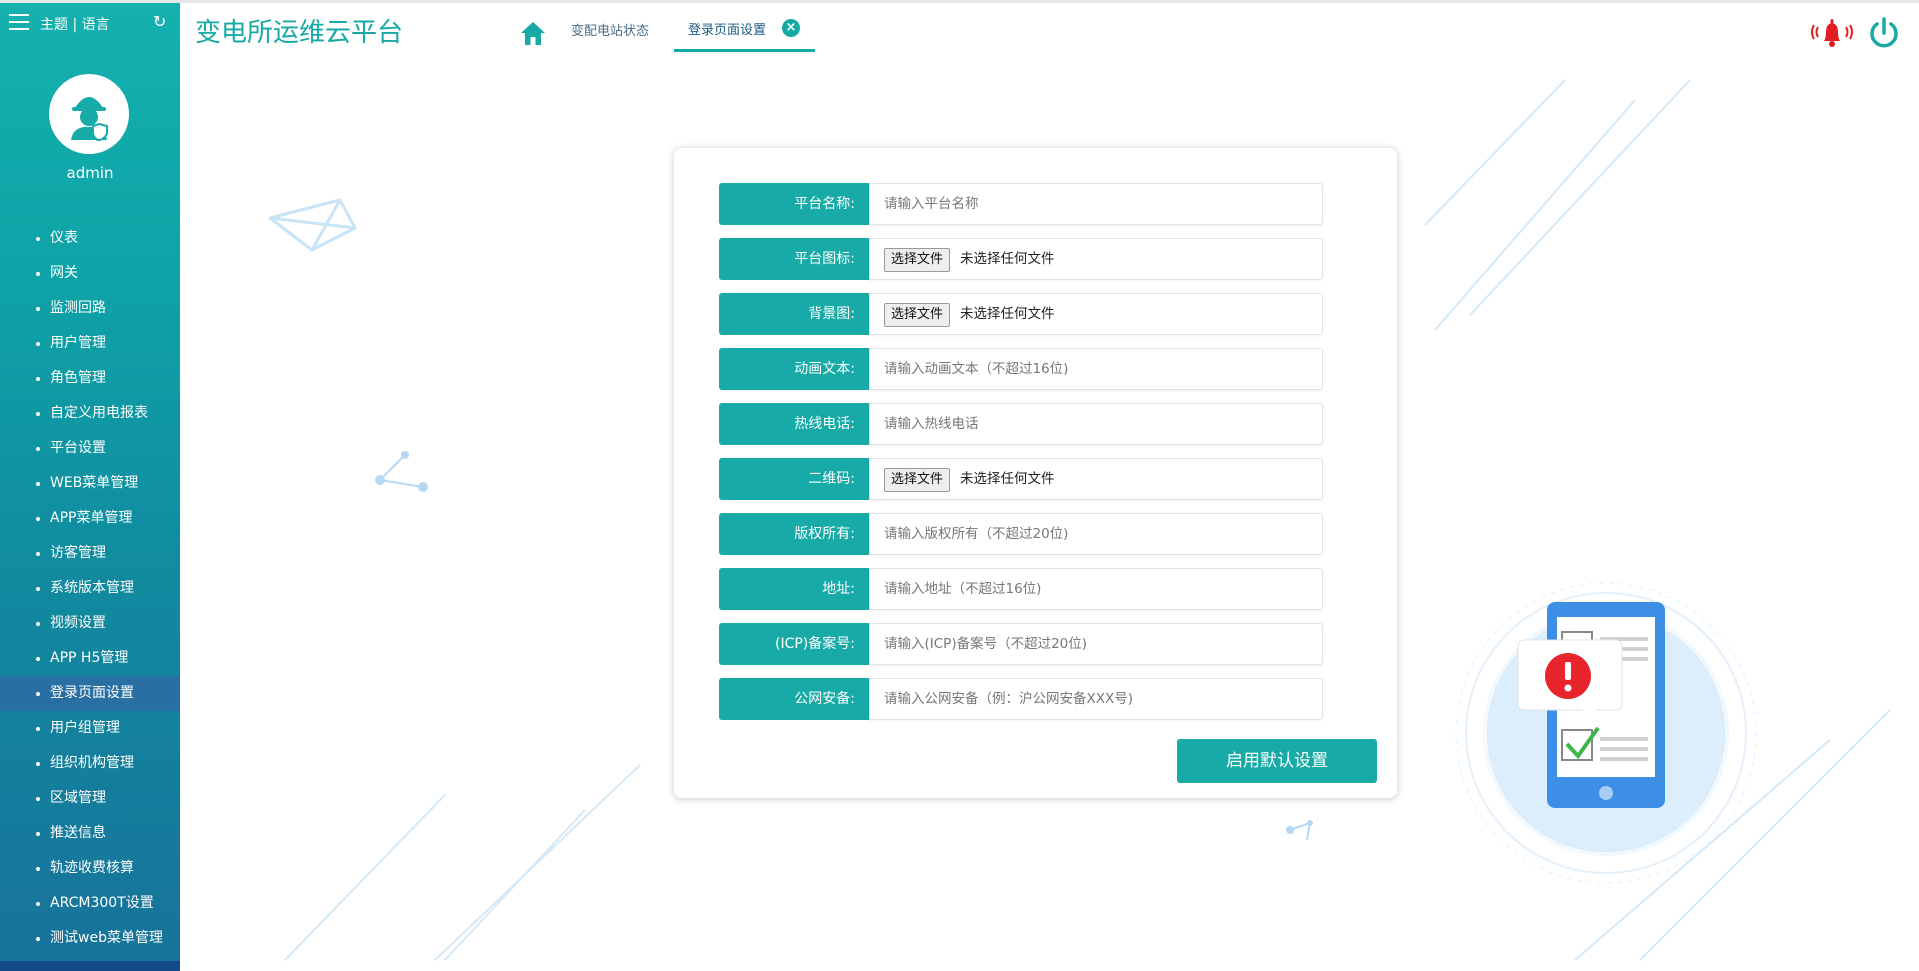  Describe the element at coordinates (90, 343) in the screenshot. I see `sidebar-item: 用户管理` at that location.